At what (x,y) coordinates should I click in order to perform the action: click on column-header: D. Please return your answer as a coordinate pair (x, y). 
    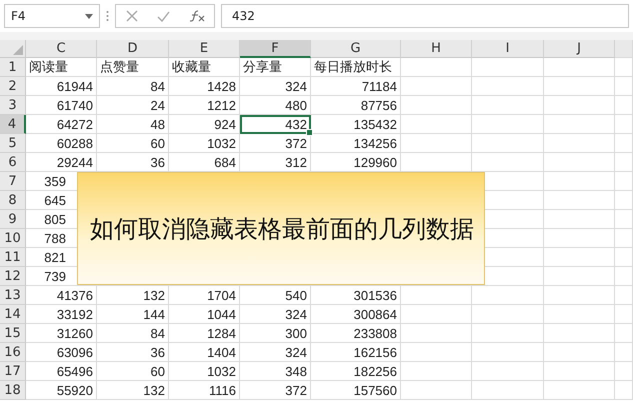
    Looking at the image, I should click on (133, 49).